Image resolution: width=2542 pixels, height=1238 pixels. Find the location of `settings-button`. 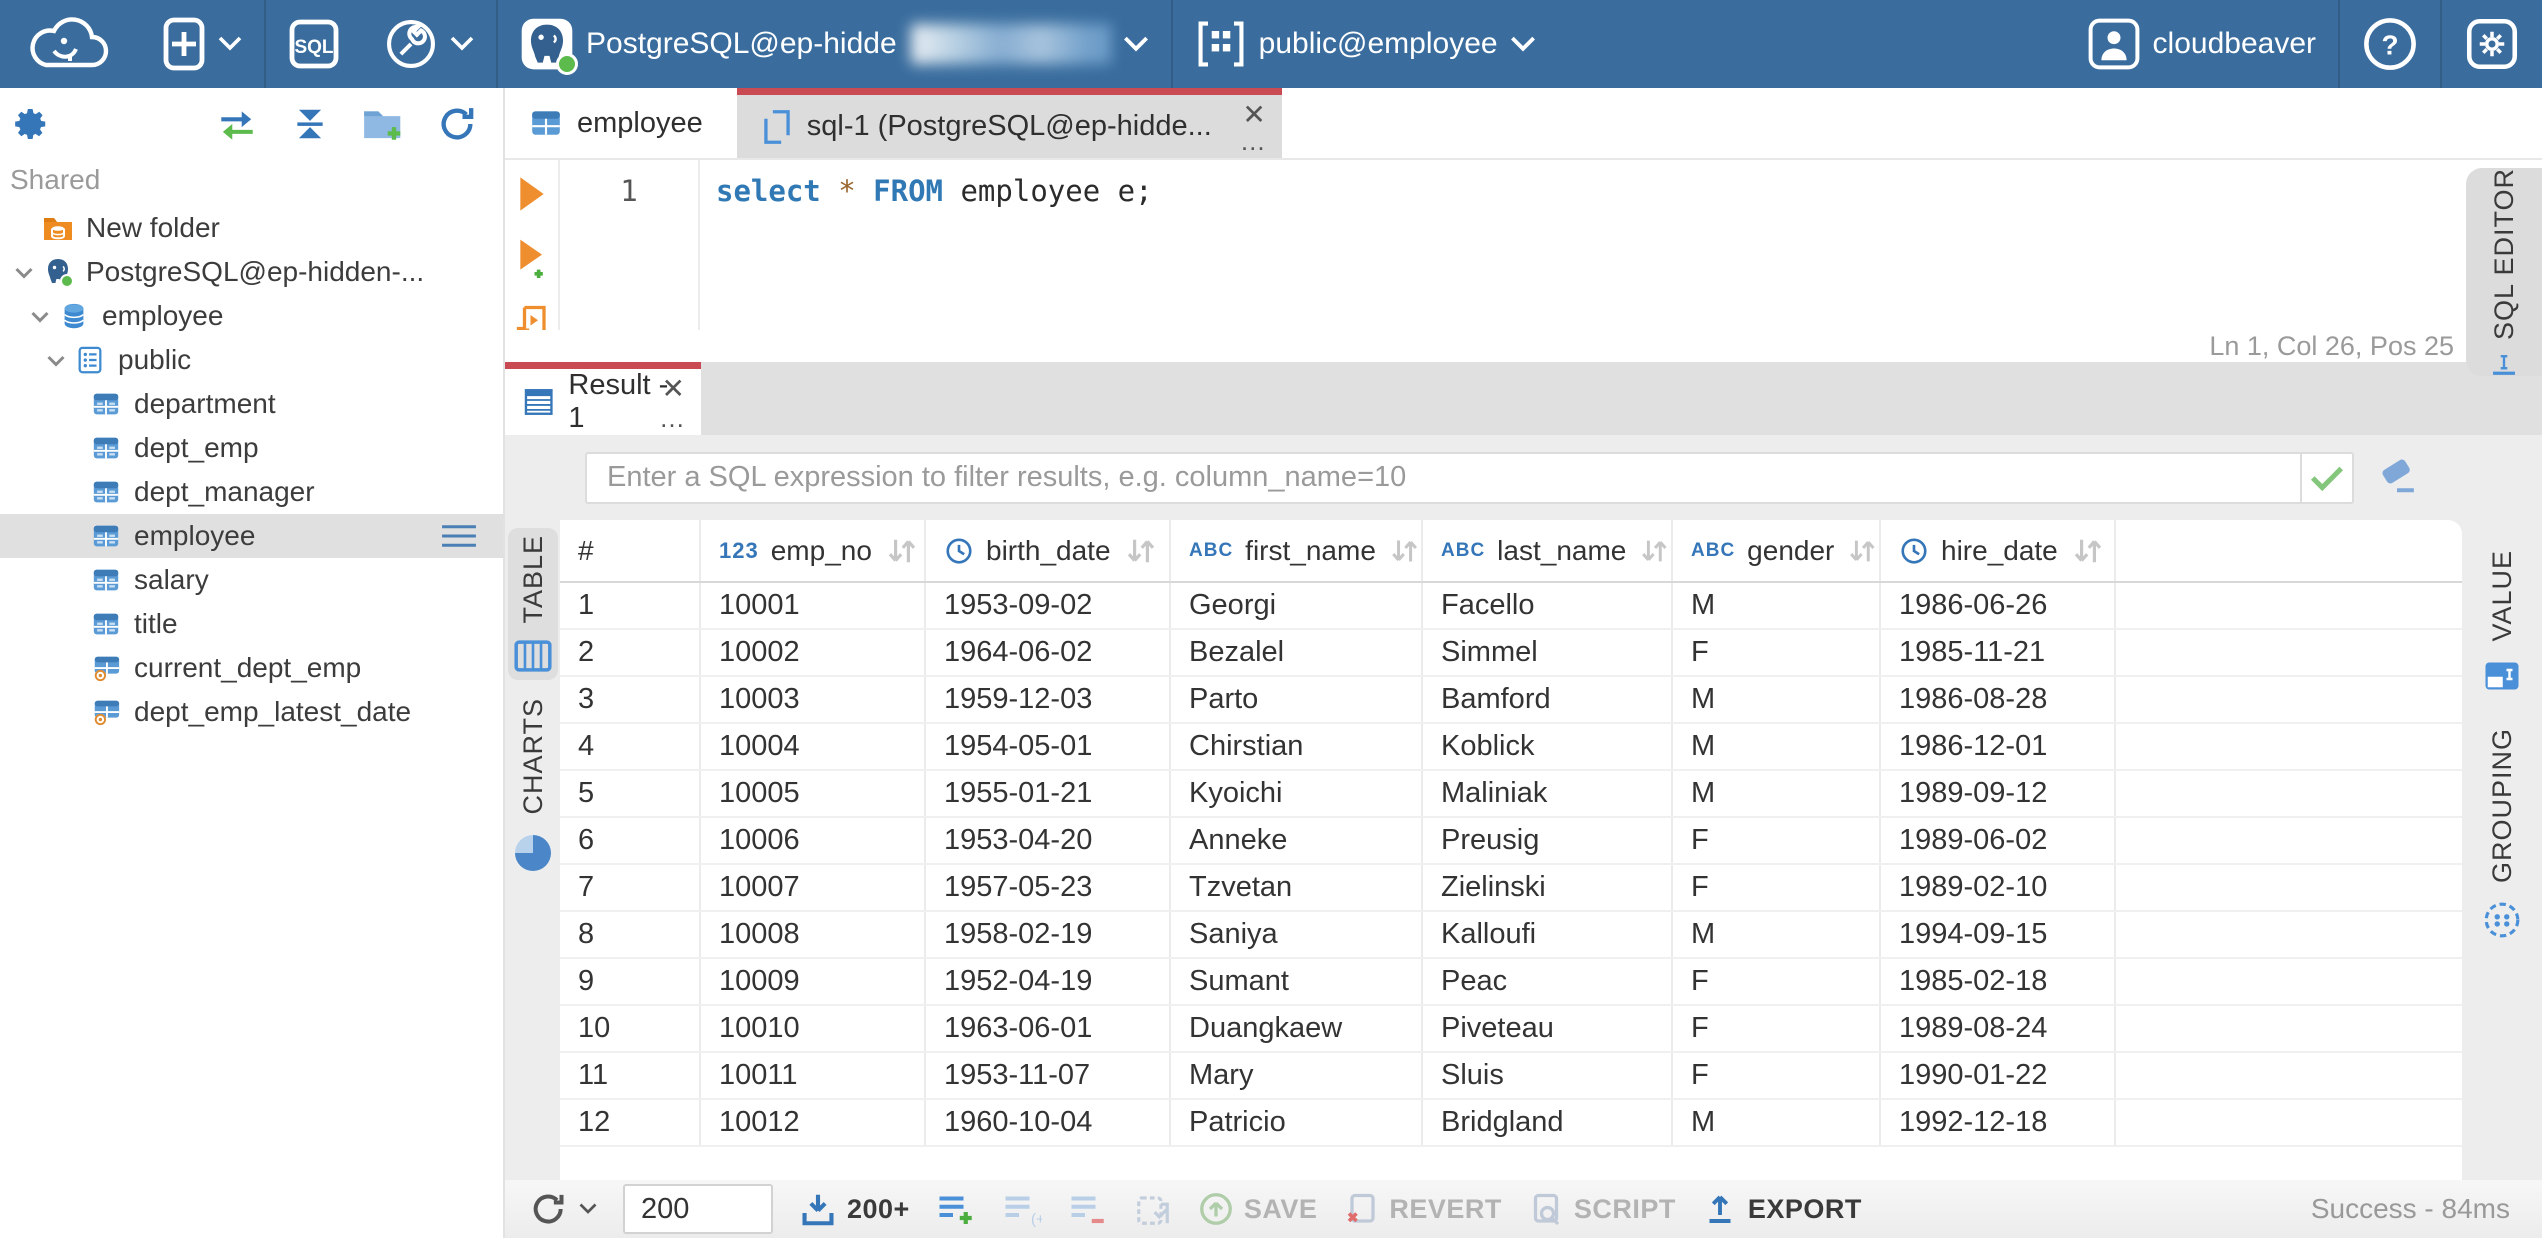

settings-button is located at coordinates (2492, 44).